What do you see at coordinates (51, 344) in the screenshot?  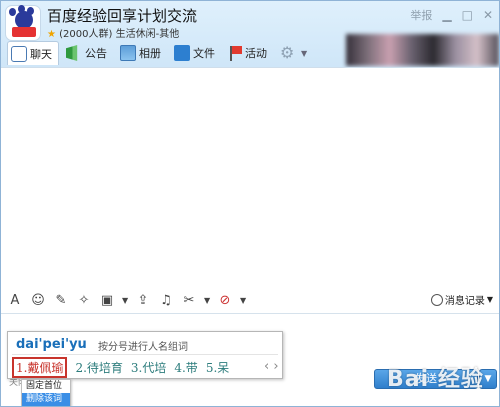 I see `ime-composition: dai'pei'yu` at bounding box center [51, 344].